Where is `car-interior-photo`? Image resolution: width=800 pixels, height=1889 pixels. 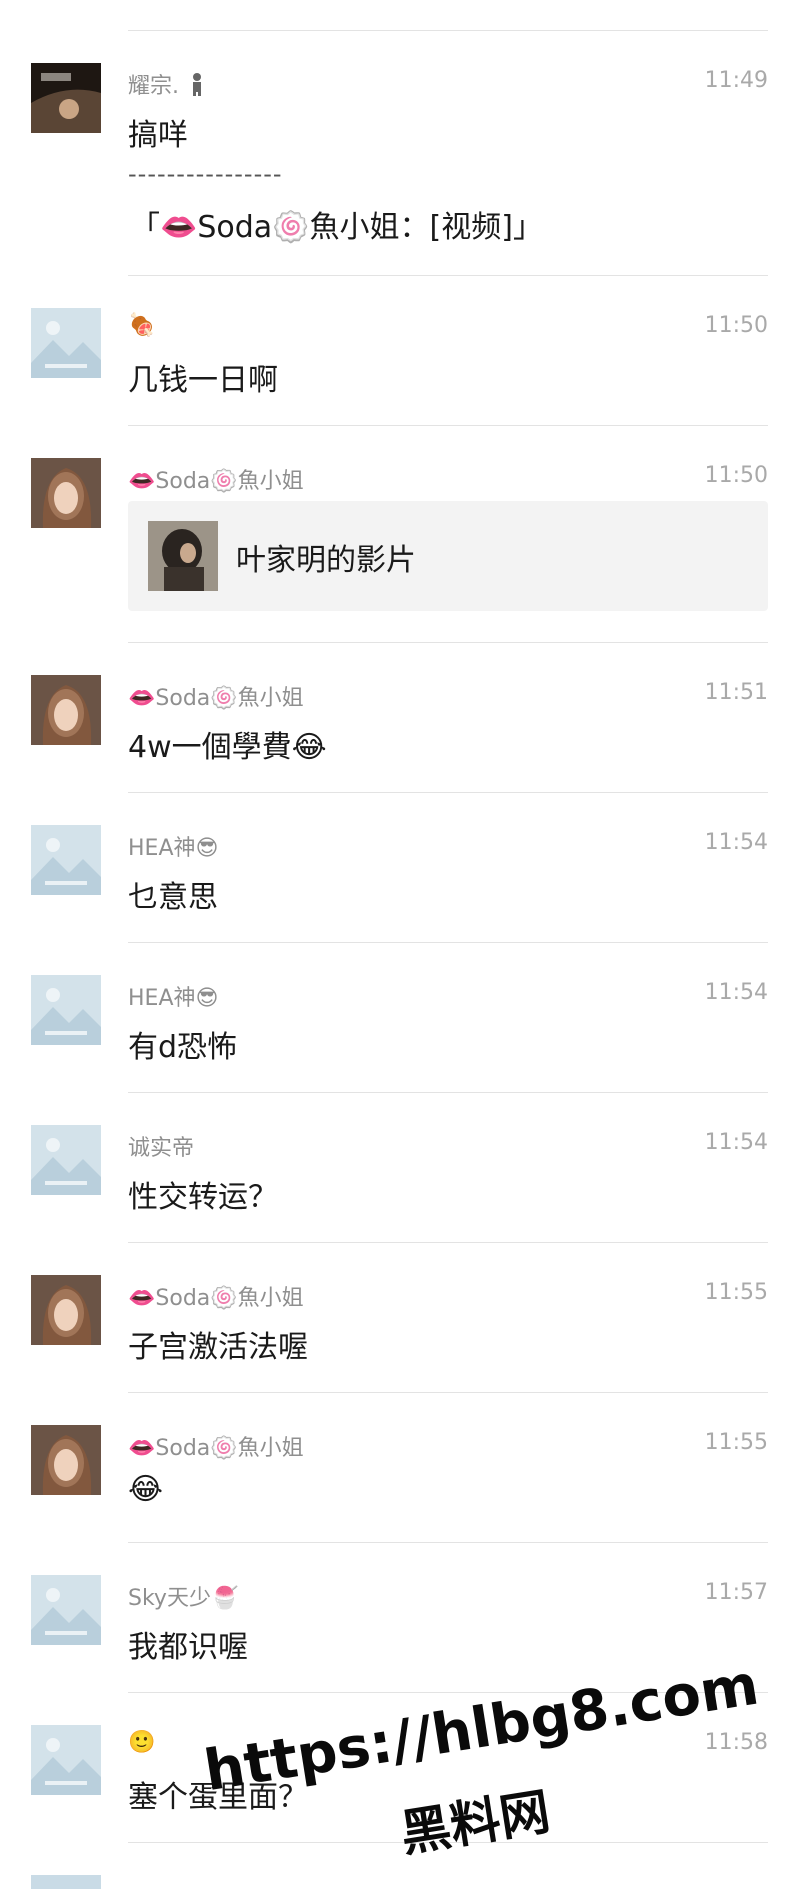
car-interior-photo is located at coordinates (66, 98).